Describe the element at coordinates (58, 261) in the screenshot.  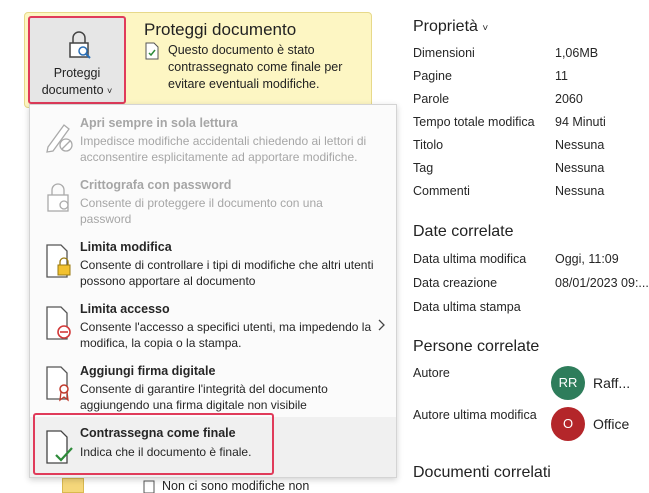
I see `document-lock-icon` at that location.